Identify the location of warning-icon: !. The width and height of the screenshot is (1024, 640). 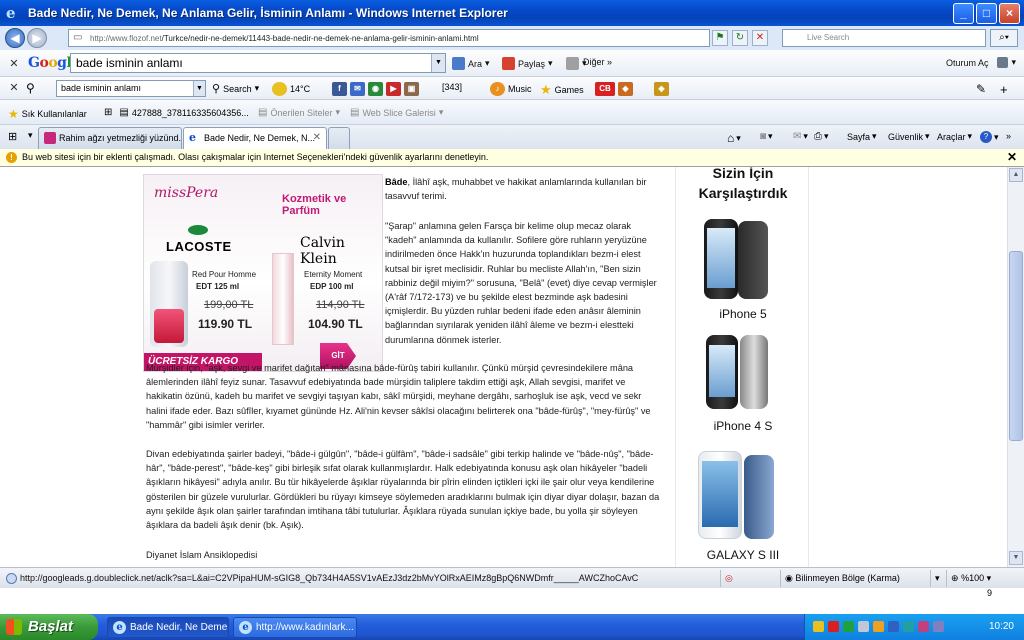
(11, 157).